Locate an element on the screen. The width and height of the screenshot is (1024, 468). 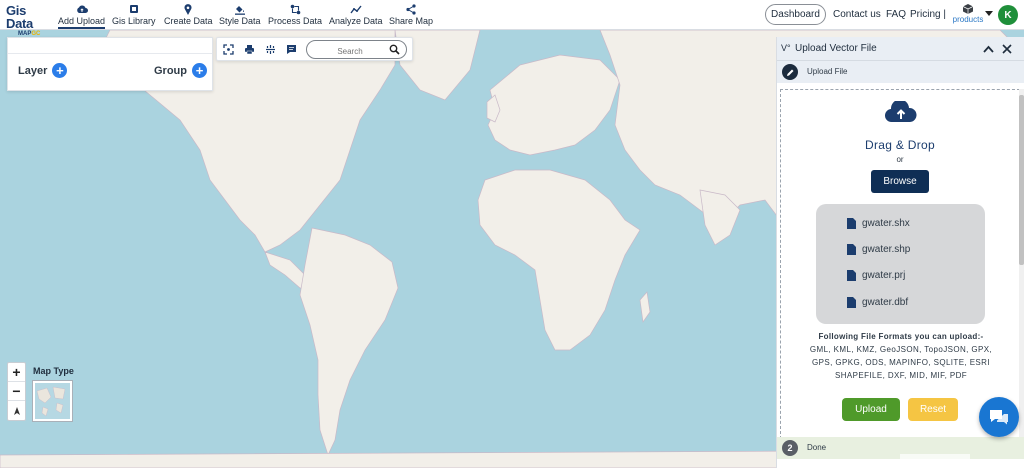
reset-button: Reset is located at coordinates (933, 409).